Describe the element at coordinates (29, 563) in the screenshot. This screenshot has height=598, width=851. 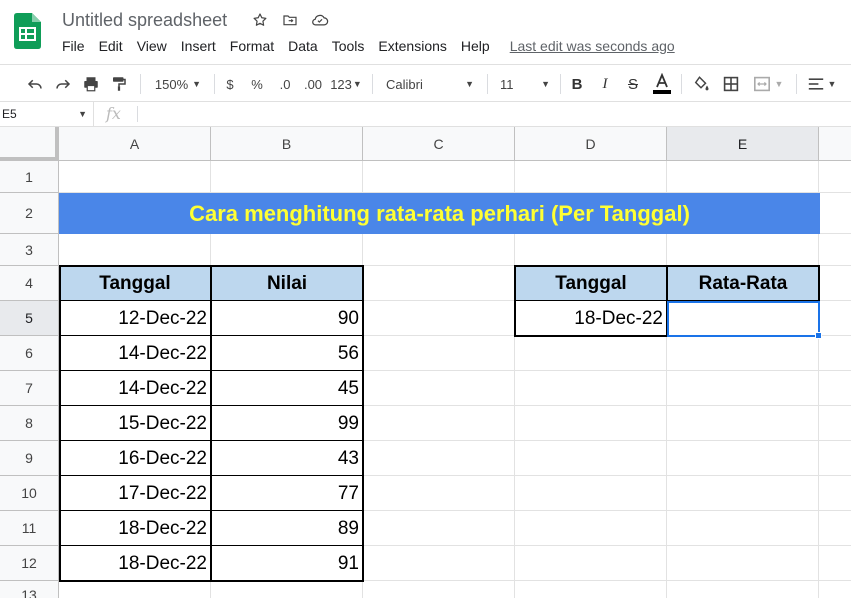
I see `row-header-12: 12` at that location.